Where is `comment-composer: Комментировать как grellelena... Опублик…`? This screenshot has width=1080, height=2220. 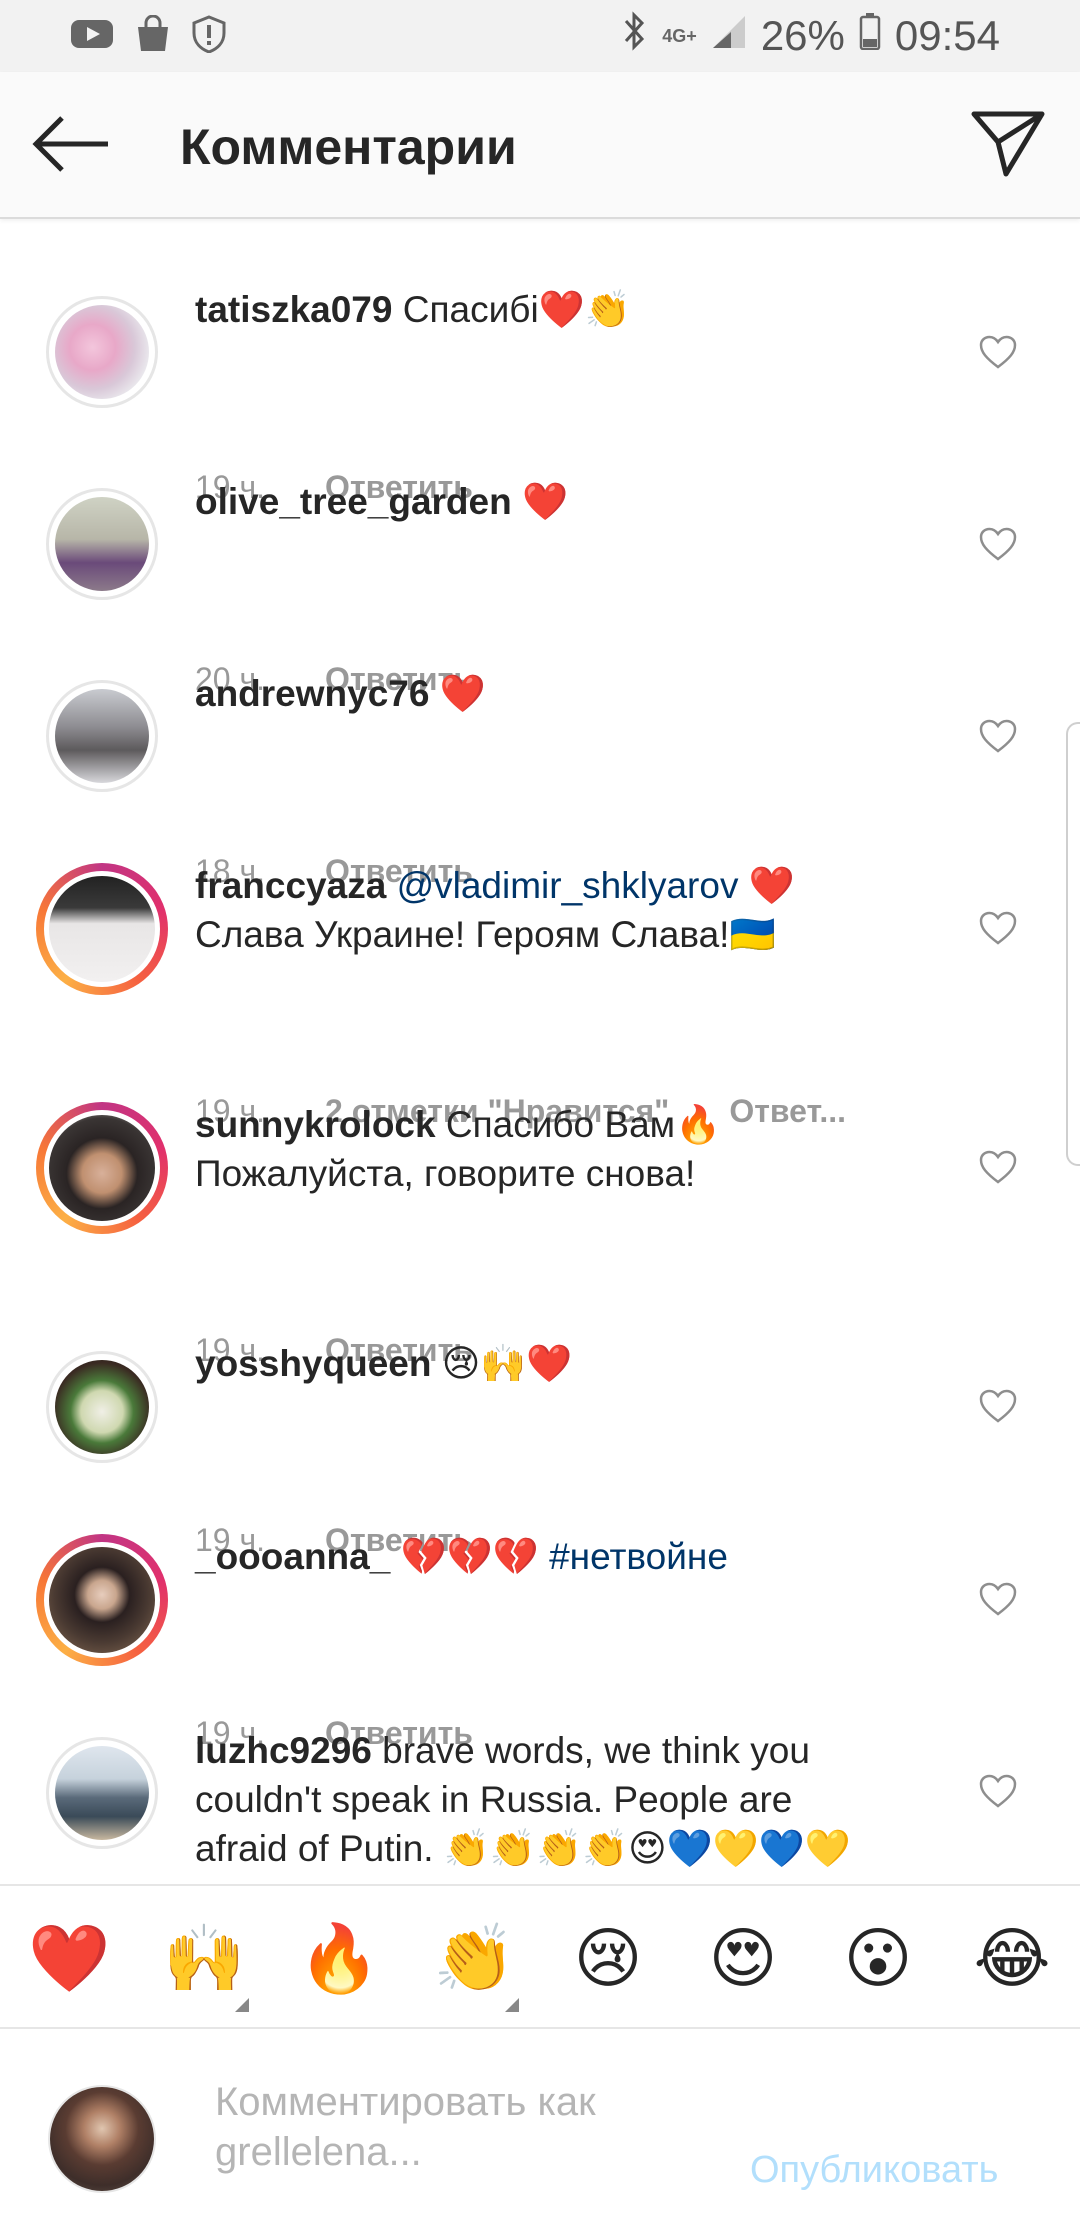 comment-composer: Комментировать как grellelena... Опублик… is located at coordinates (540, 2124).